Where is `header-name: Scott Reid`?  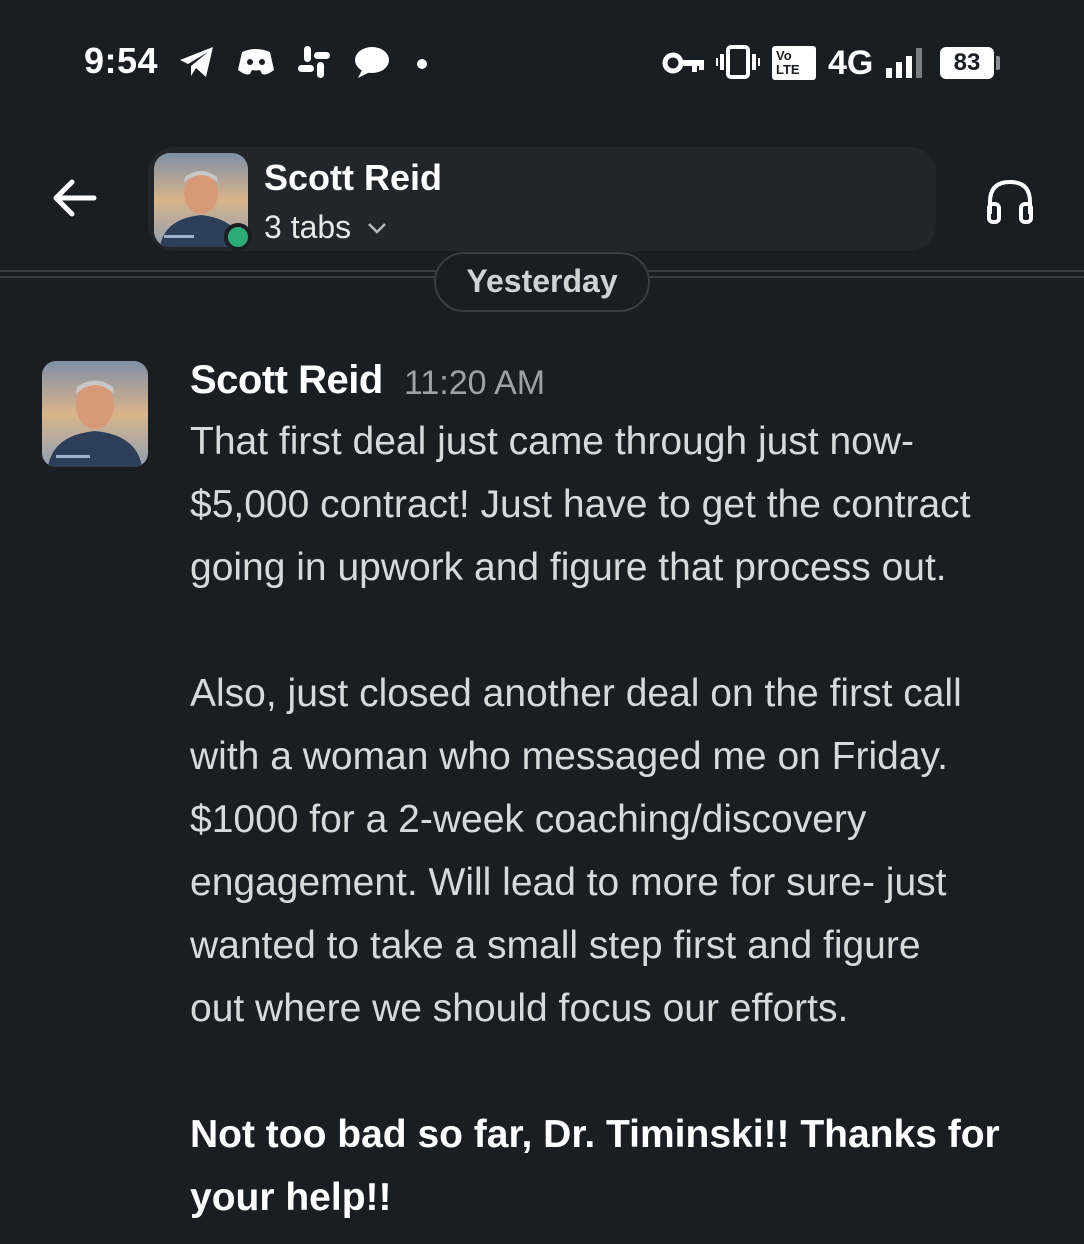
header-name: Scott Reid is located at coordinates (353, 177).